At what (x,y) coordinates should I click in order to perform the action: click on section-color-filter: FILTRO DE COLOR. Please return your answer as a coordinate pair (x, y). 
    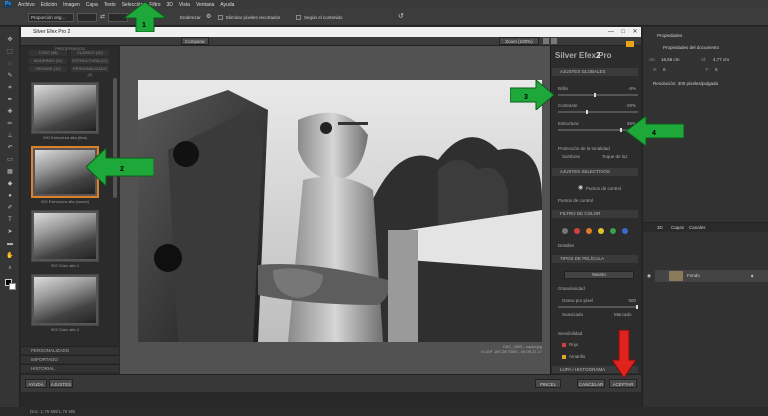
    Looking at the image, I should click on (595, 214).